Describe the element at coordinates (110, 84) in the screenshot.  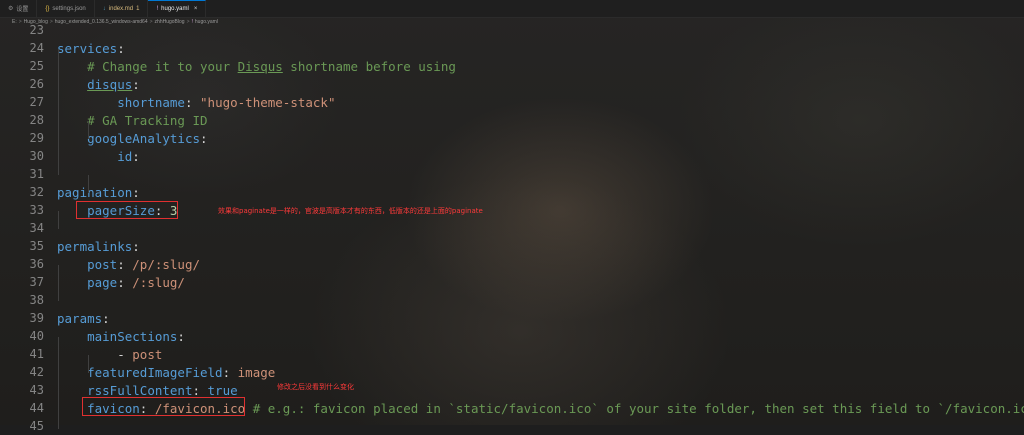
I see `code-token: disqus` at that location.